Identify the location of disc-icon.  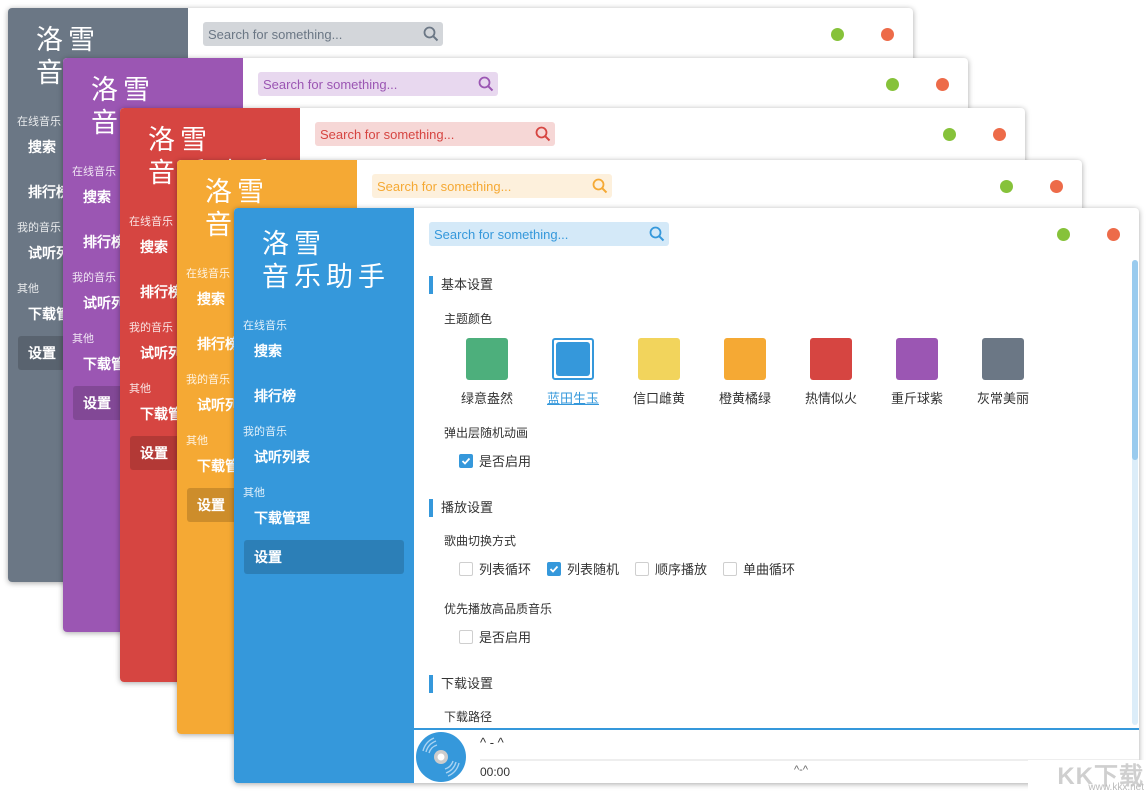
(441, 757).